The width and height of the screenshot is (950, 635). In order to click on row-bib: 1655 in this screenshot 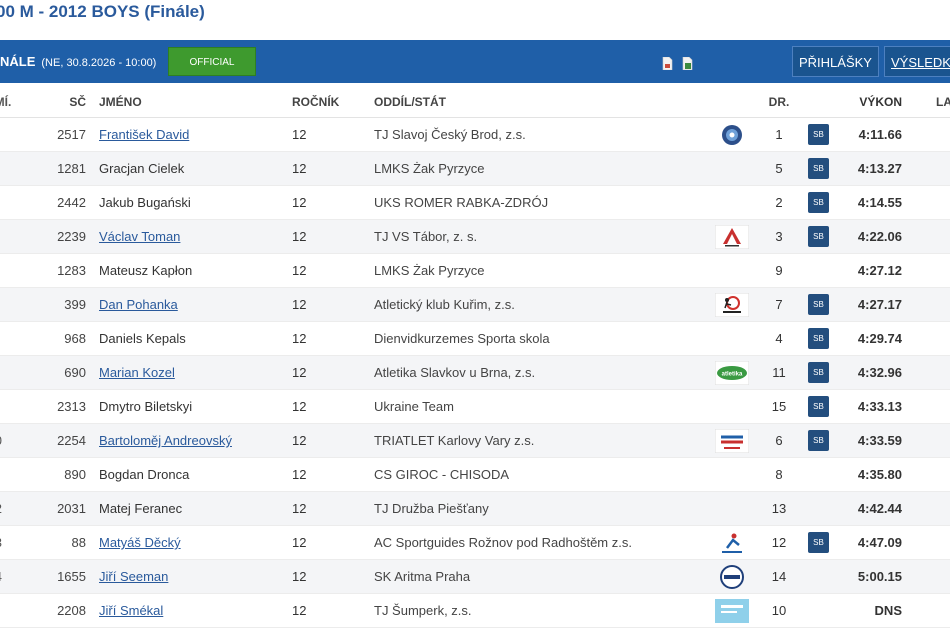, I will do `click(71, 576)`.